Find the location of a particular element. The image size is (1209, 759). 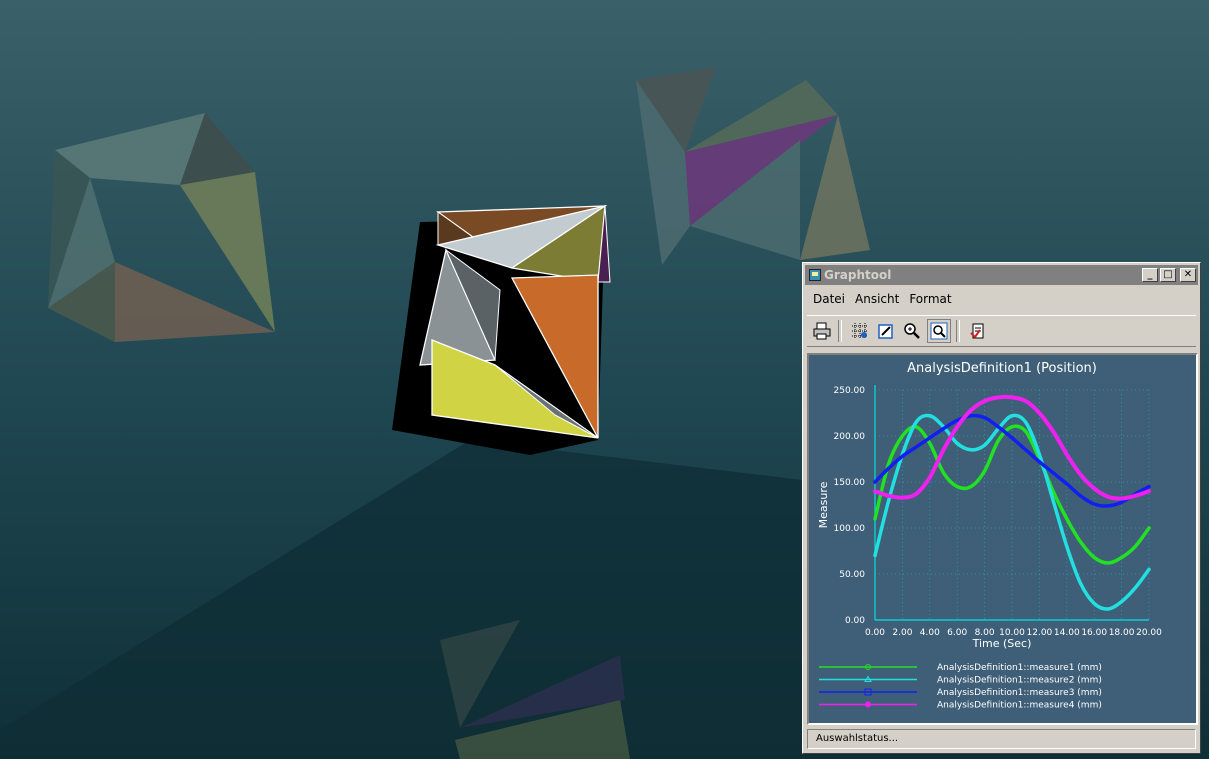

x-tick-label: 14.00 is located at coordinates (1067, 633).